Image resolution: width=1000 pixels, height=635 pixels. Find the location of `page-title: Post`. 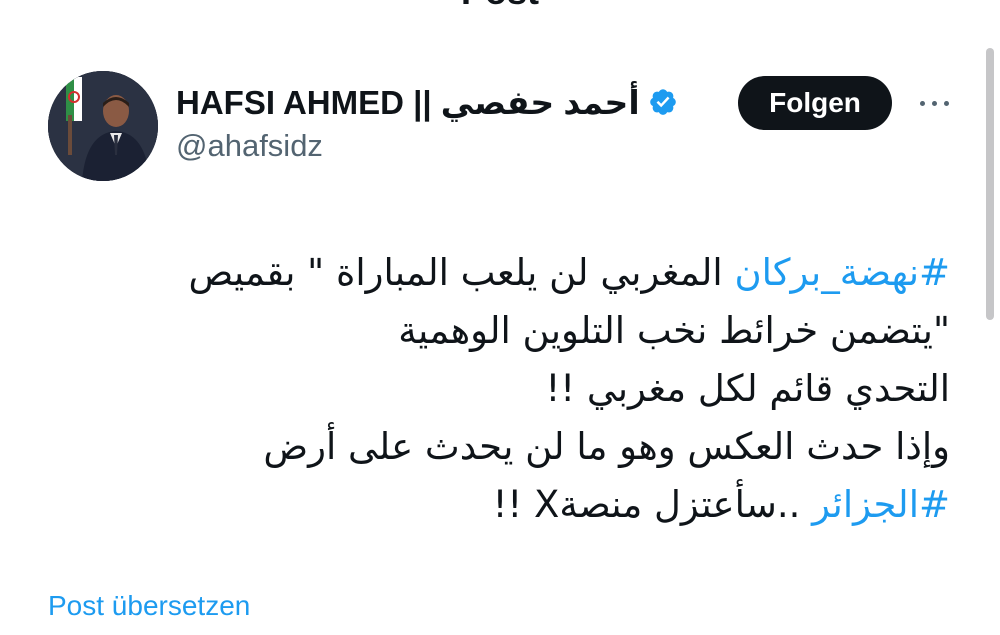

page-title: Post is located at coordinates (500, 5).